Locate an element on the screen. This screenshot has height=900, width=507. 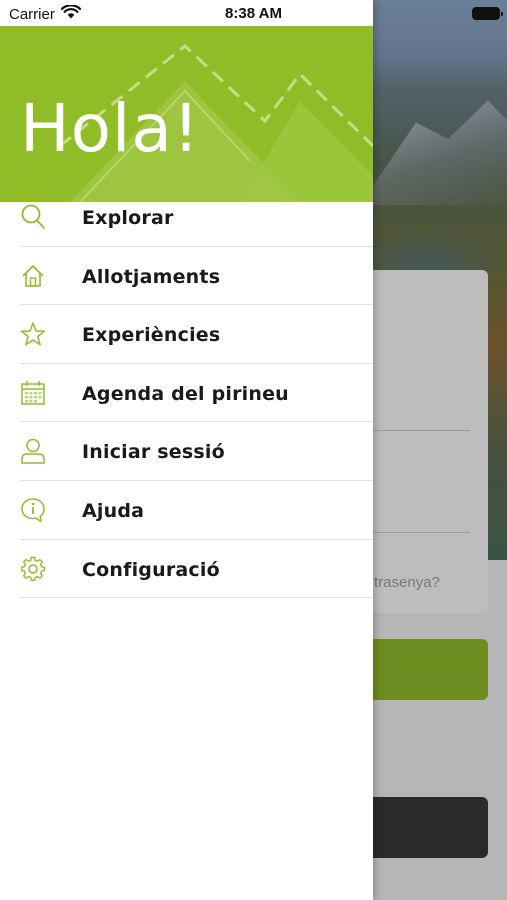
menu-item-configuracio: Configuració is located at coordinates (186, 569).